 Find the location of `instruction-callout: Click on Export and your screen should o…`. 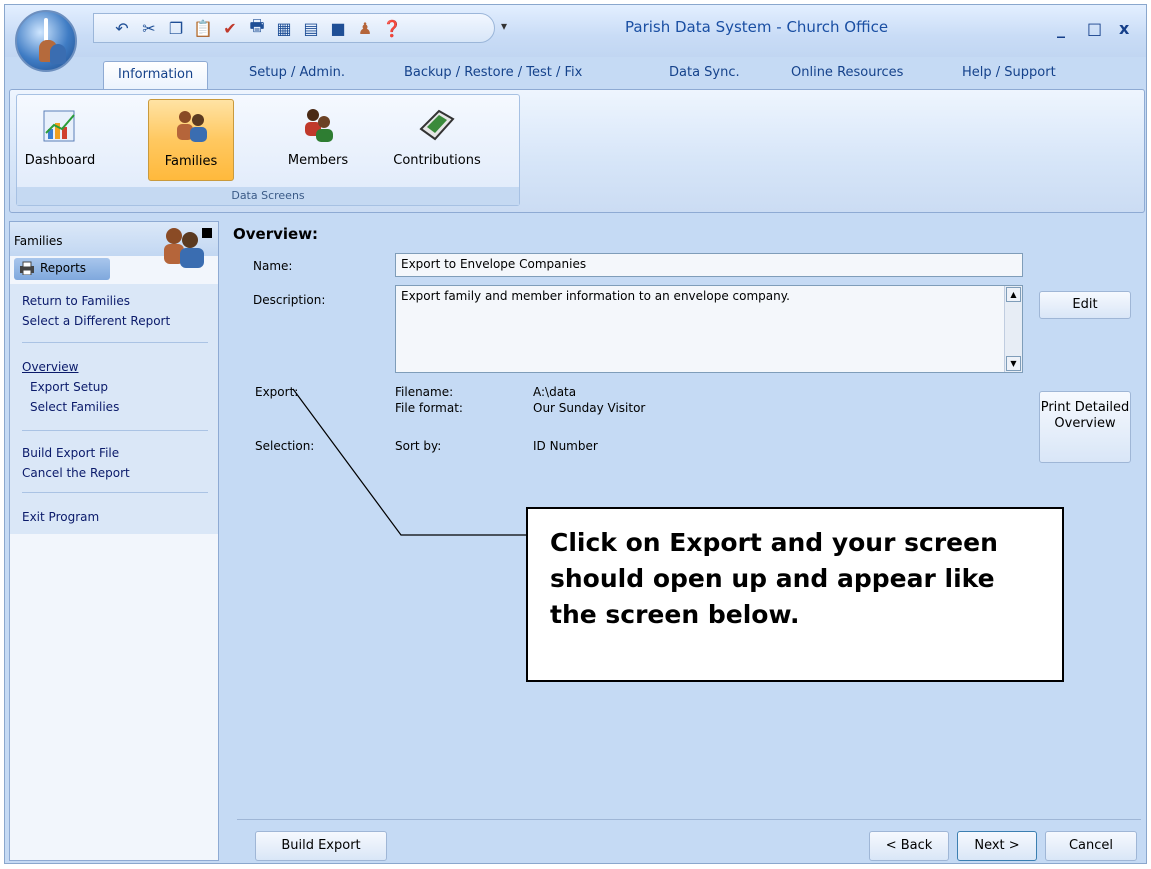

instruction-callout: Click on Export and your screen should o… is located at coordinates (795, 594).